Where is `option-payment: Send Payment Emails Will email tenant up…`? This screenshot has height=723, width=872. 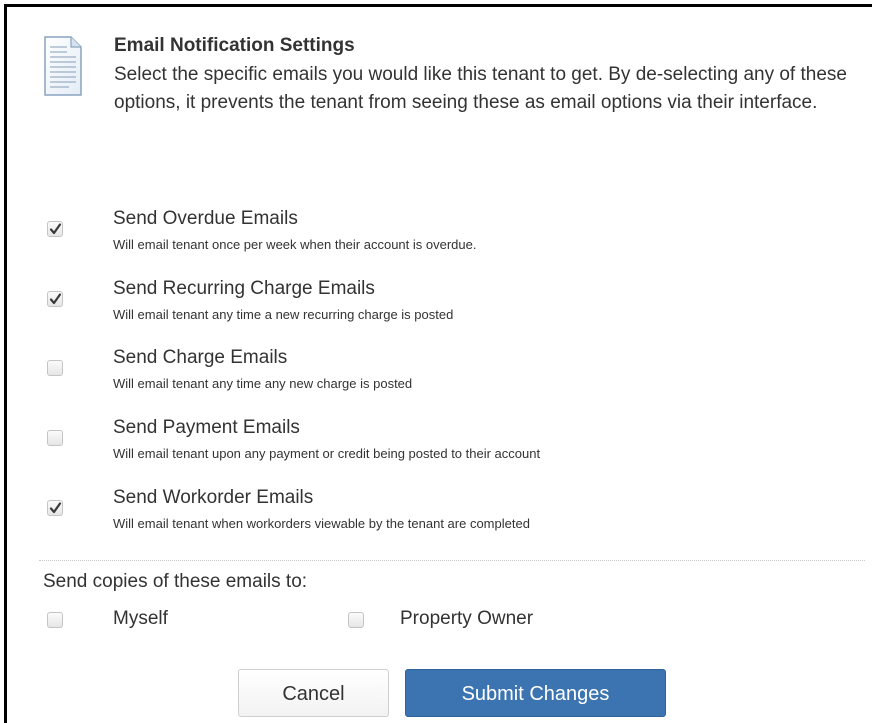 option-payment: Send Payment Emails Will email tenant up… is located at coordinates (443, 446).